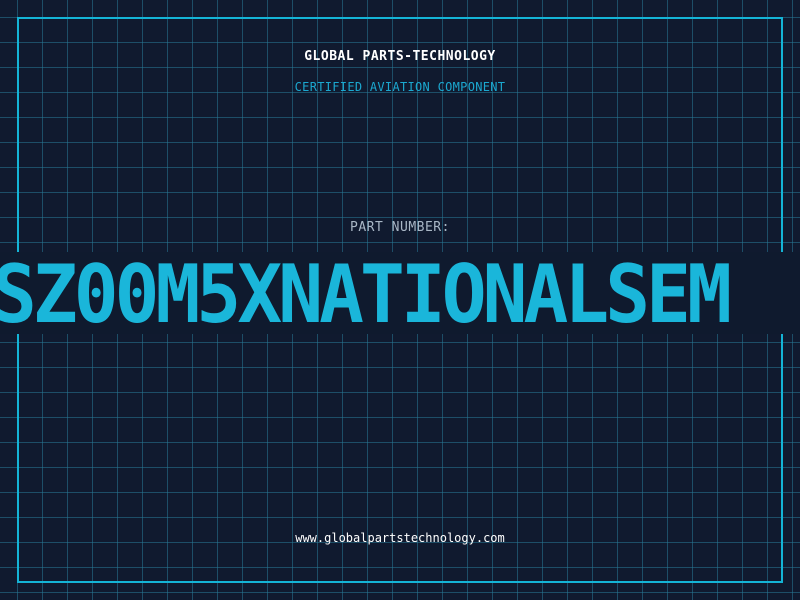  Describe the element at coordinates (400, 227) in the screenshot. I see `part-number-label: PART NUMBER:` at that location.